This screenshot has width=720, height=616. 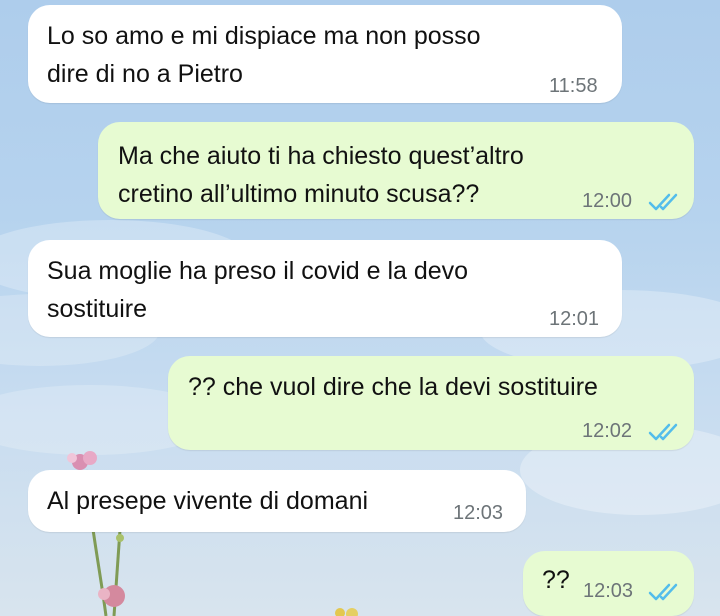 I want to click on message-text: ??, so click(x=556, y=580).